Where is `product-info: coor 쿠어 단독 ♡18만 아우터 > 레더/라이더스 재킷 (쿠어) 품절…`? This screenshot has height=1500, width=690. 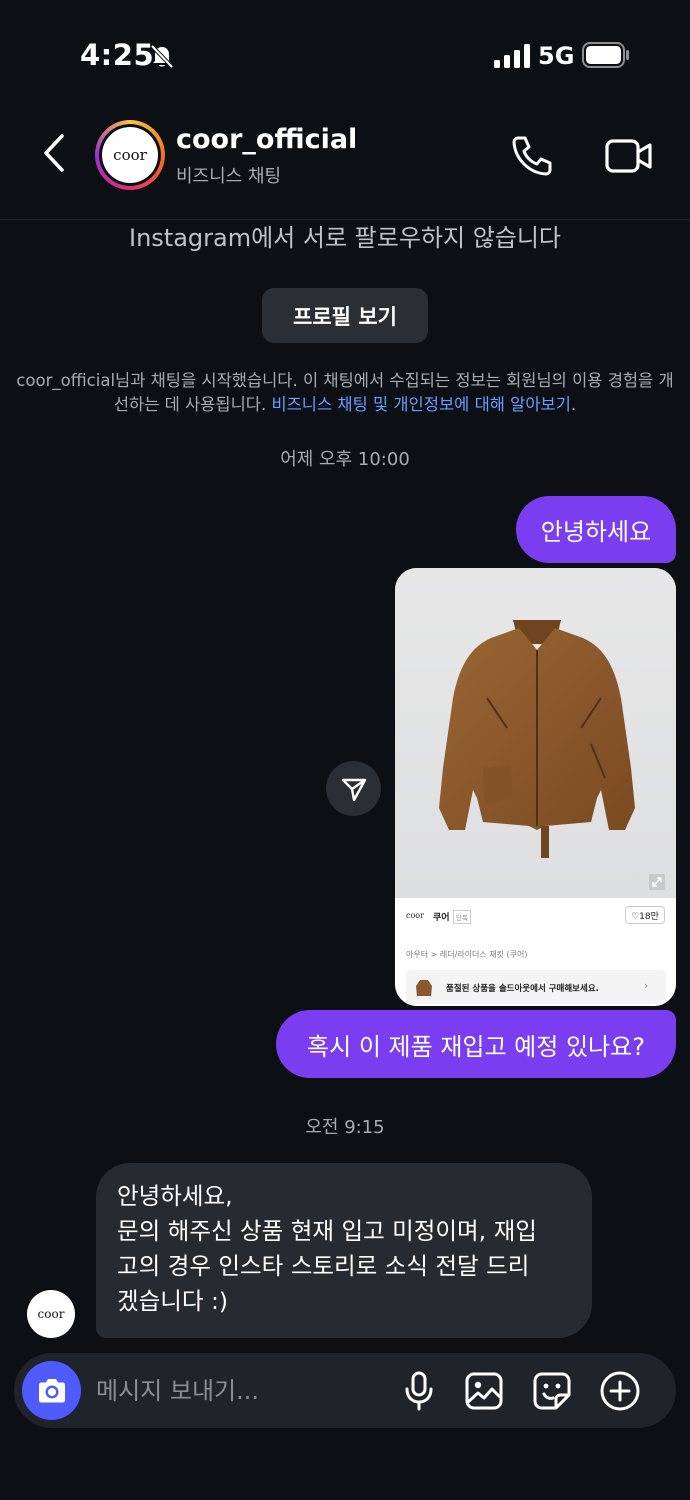 product-info: coor 쿠어 단독 ♡18만 아우터 > 레더/라이더스 재킷 (쿠어) 품절… is located at coordinates (535, 952).